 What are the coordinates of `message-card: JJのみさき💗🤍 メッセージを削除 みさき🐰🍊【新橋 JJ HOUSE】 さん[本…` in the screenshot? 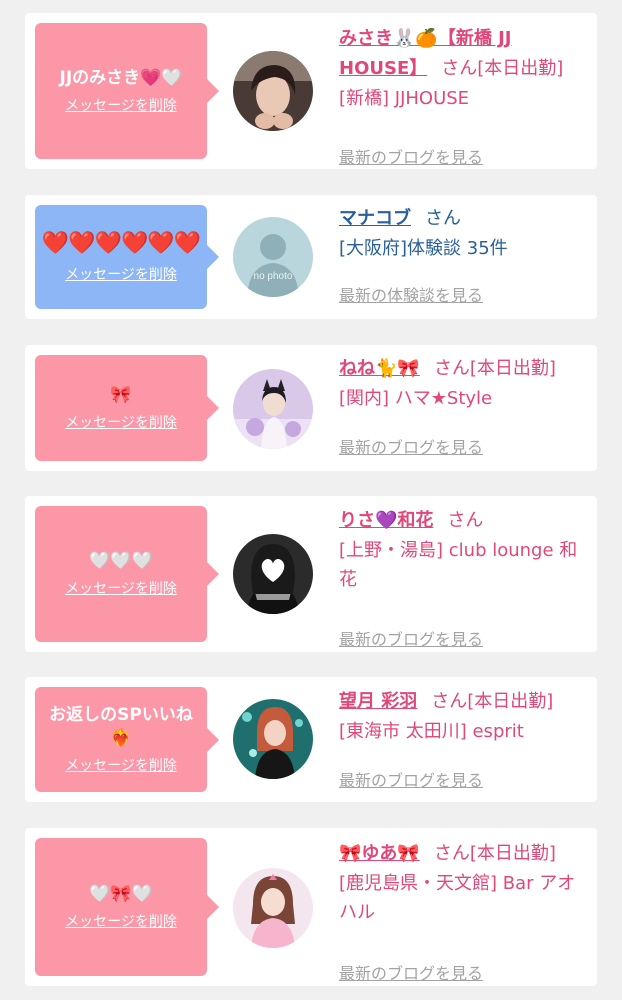 It's located at (311, 91).